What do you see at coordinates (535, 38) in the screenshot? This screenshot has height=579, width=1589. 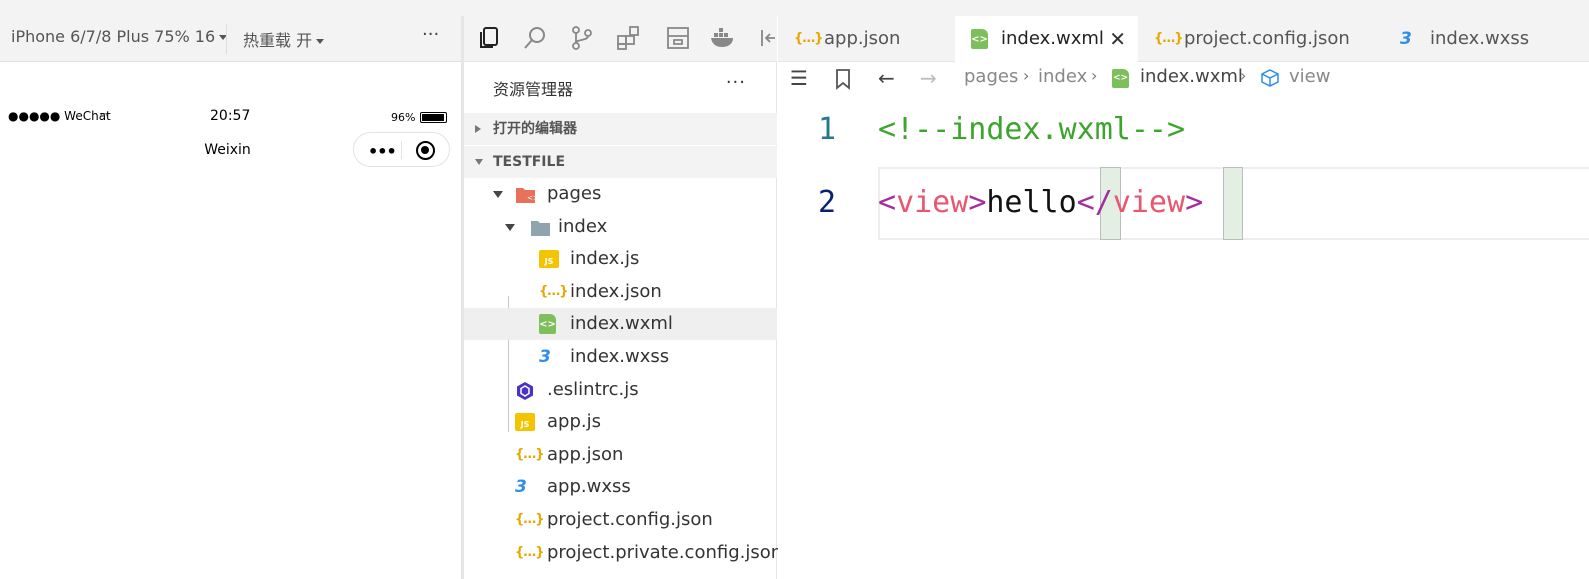 I see `search-icon` at bounding box center [535, 38].